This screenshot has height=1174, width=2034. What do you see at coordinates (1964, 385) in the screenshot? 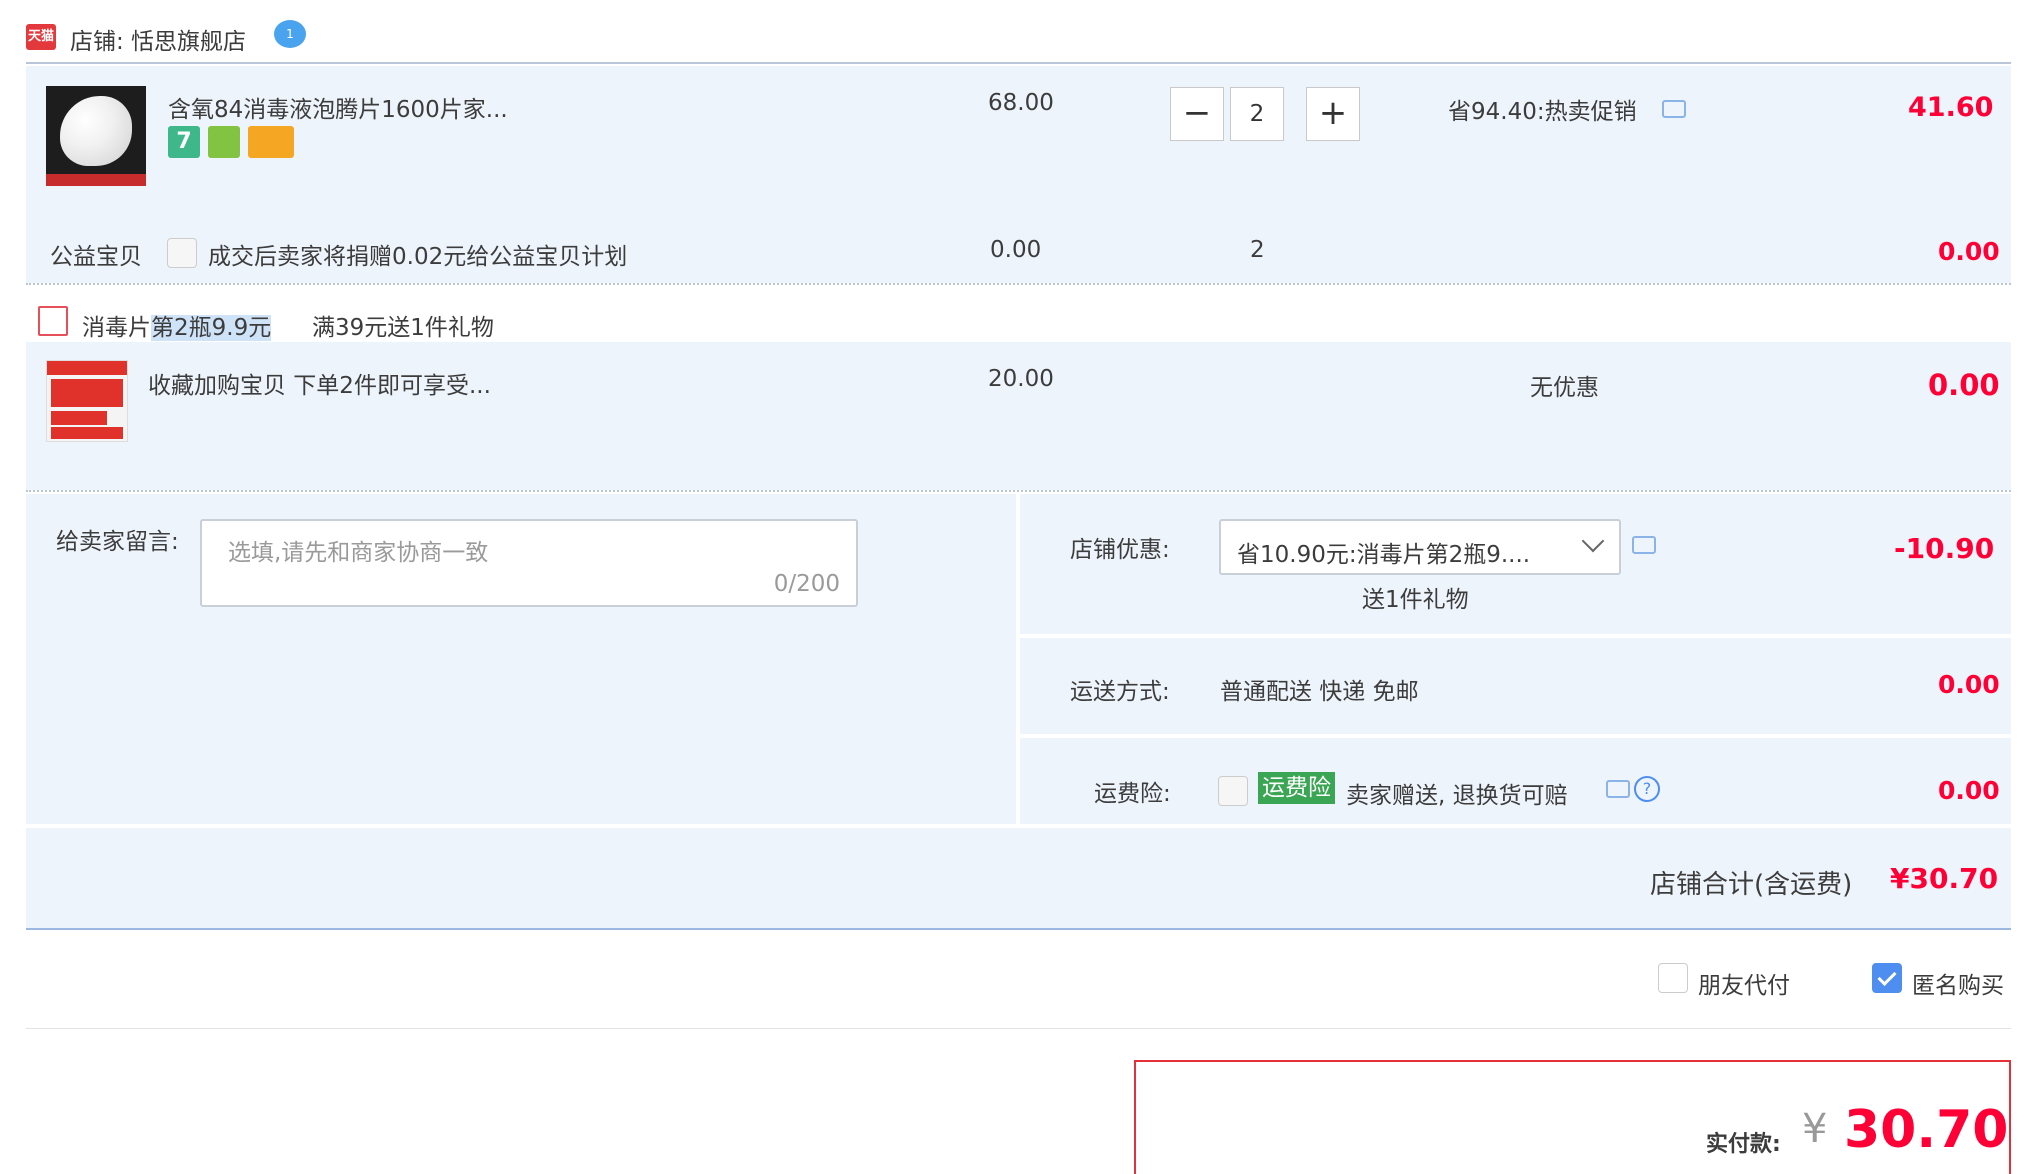
I see `item2-subtotal: 0.00` at bounding box center [1964, 385].